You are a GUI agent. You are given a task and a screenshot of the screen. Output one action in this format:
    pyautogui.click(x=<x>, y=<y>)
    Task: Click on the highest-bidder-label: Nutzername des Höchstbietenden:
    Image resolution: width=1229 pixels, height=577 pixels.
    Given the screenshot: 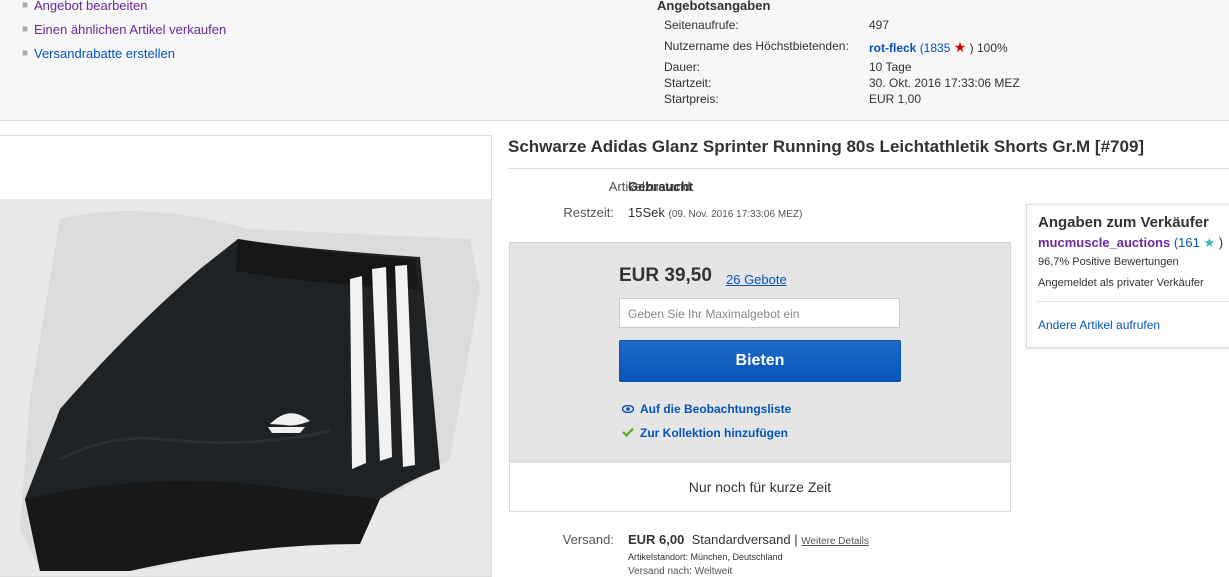 What is the action you would take?
    pyautogui.click(x=756, y=46)
    